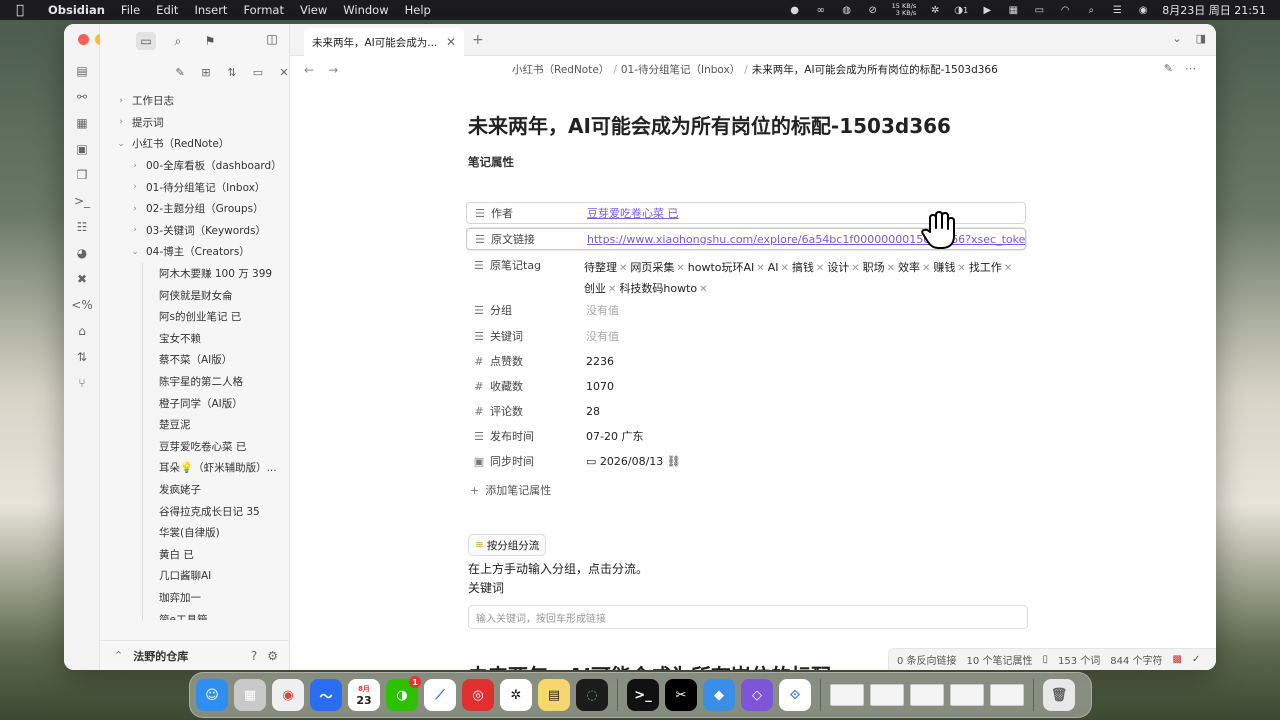  I want to click on creator-note-item: 简e工具箱, so click(216, 614).